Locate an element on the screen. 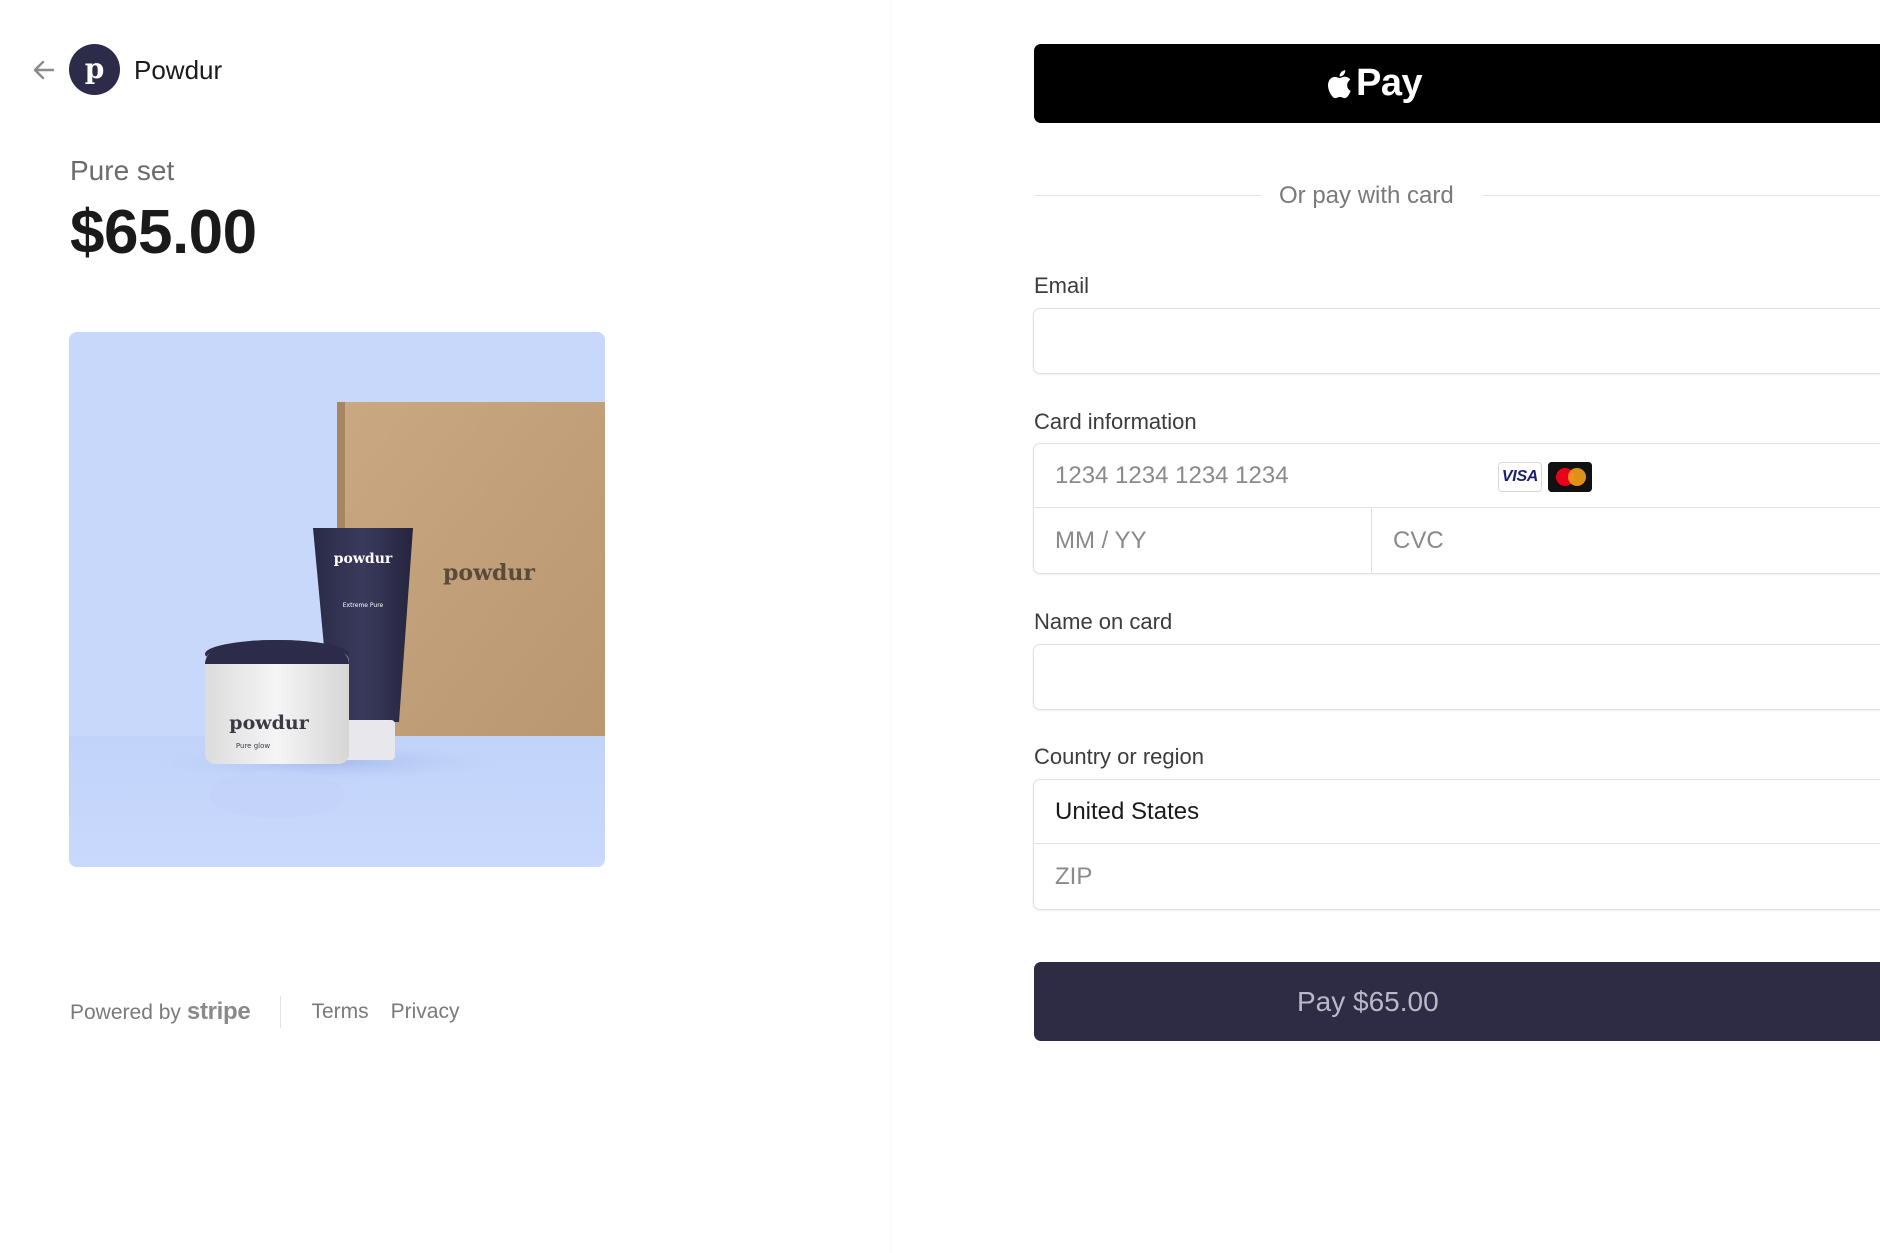  footer-divider is located at coordinates (281, 1012).